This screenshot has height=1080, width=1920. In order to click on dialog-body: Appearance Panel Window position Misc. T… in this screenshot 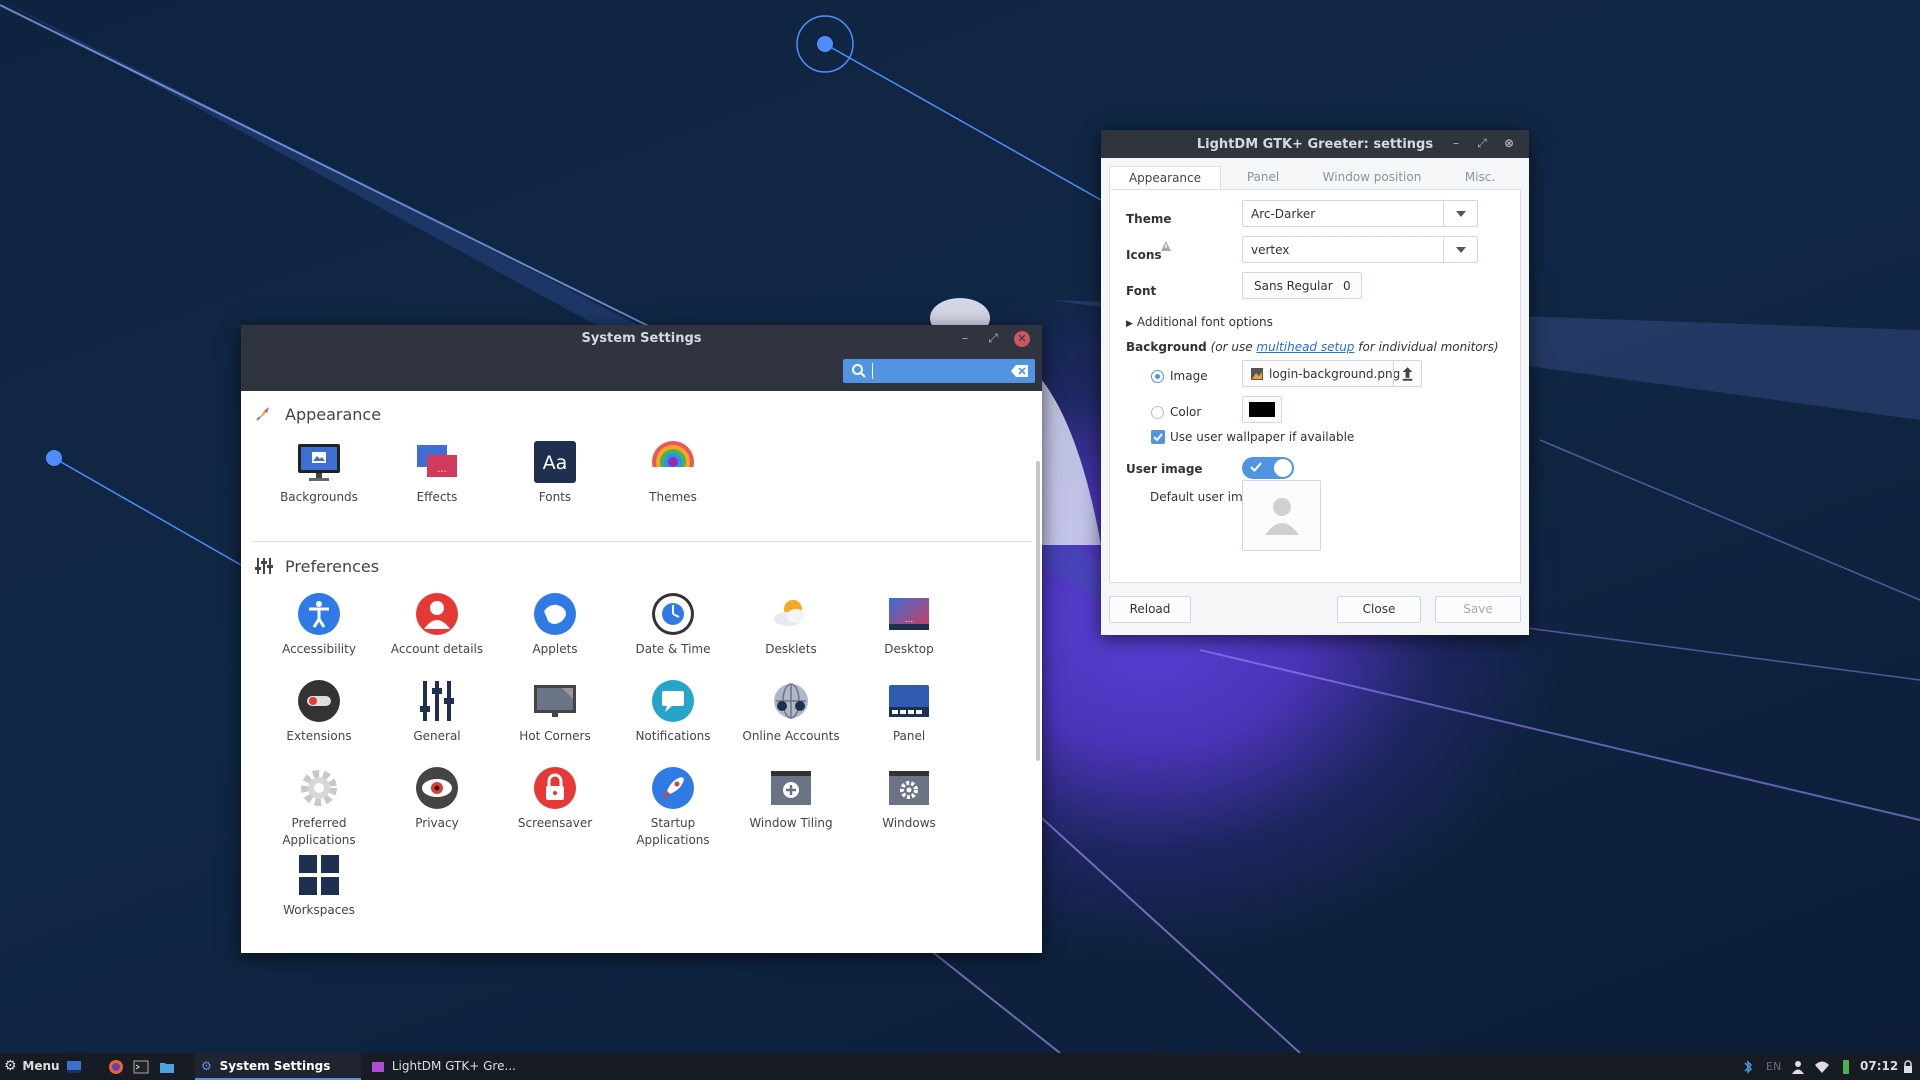, I will do `click(1315, 396)`.